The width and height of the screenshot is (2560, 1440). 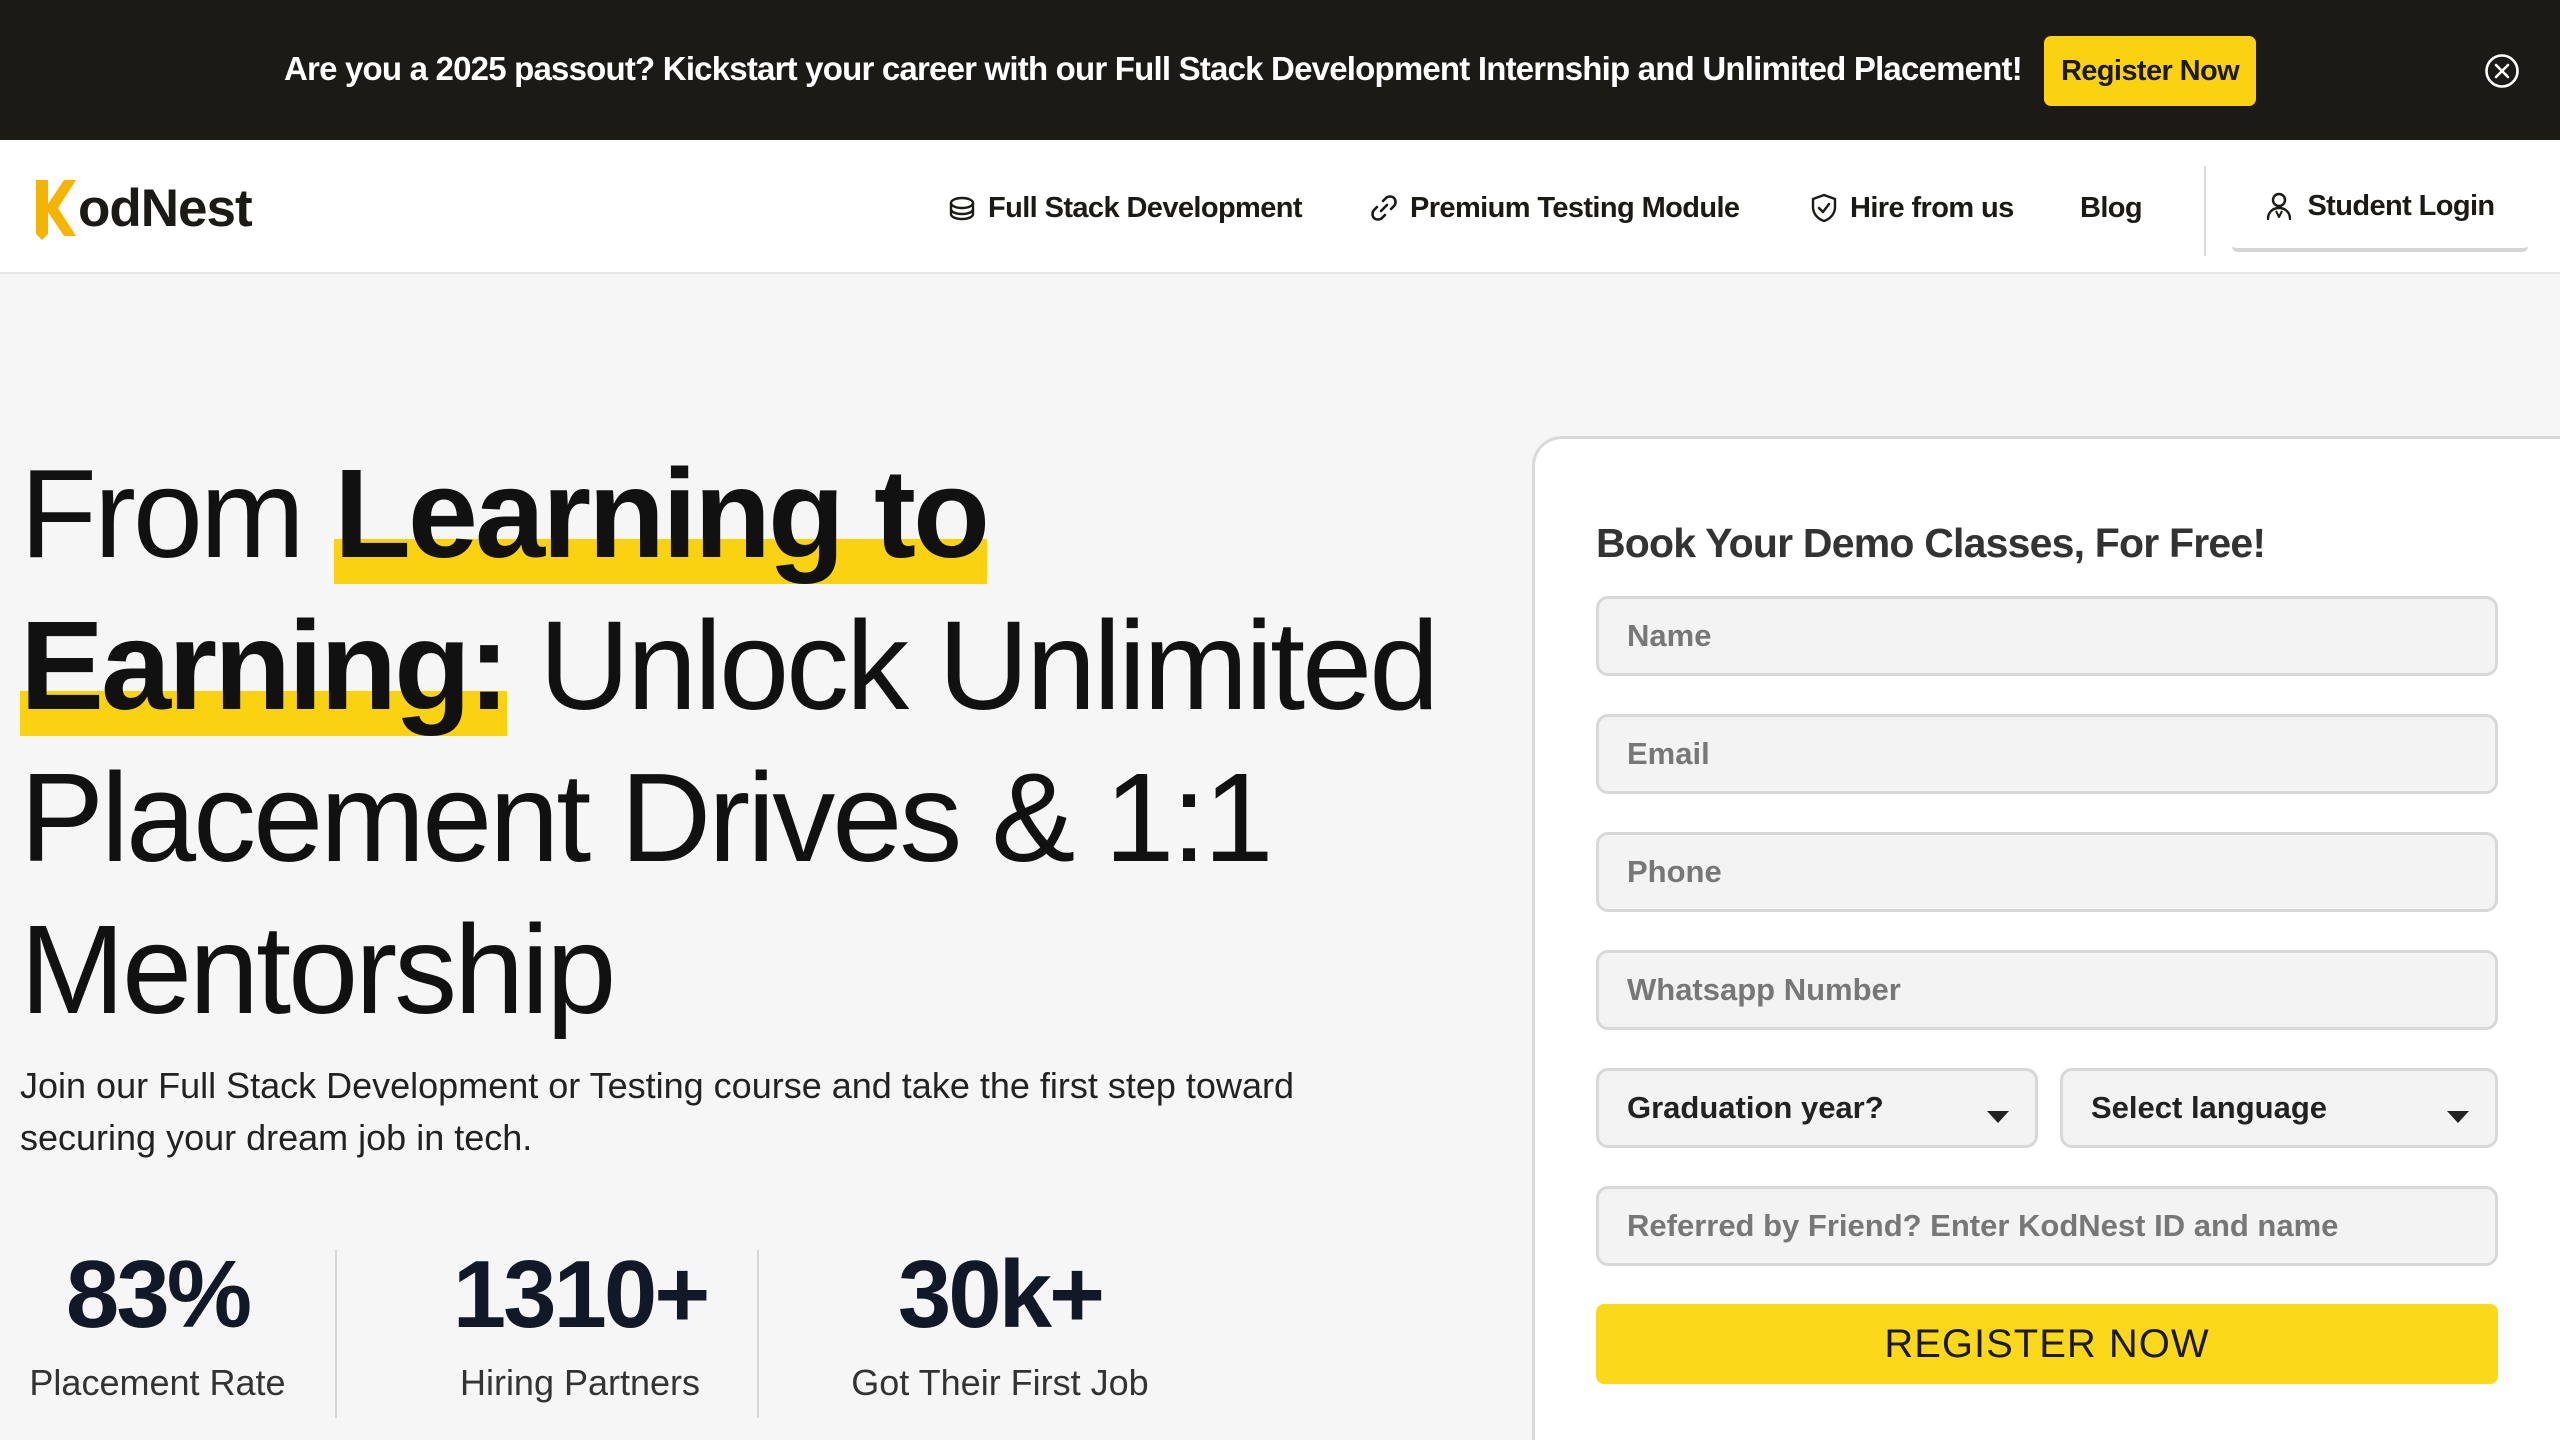 I want to click on language-select: Select language, so click(x=2279, y=1108).